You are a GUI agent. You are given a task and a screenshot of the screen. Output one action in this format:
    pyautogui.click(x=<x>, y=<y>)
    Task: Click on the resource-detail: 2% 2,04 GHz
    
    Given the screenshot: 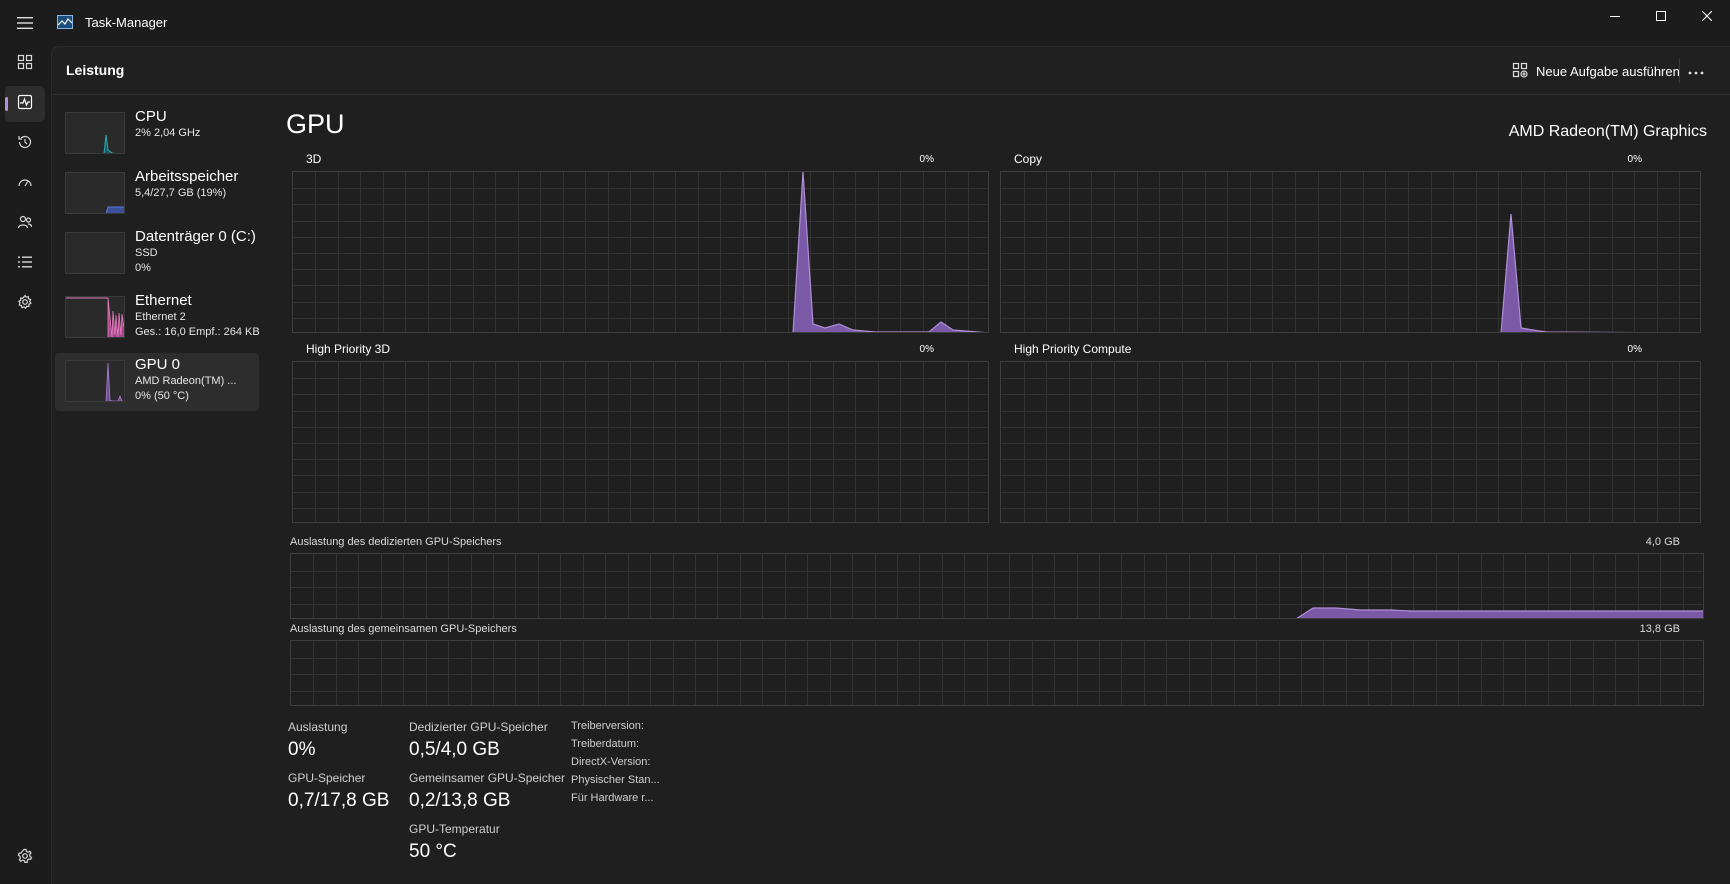 What is the action you would take?
    pyautogui.click(x=168, y=133)
    